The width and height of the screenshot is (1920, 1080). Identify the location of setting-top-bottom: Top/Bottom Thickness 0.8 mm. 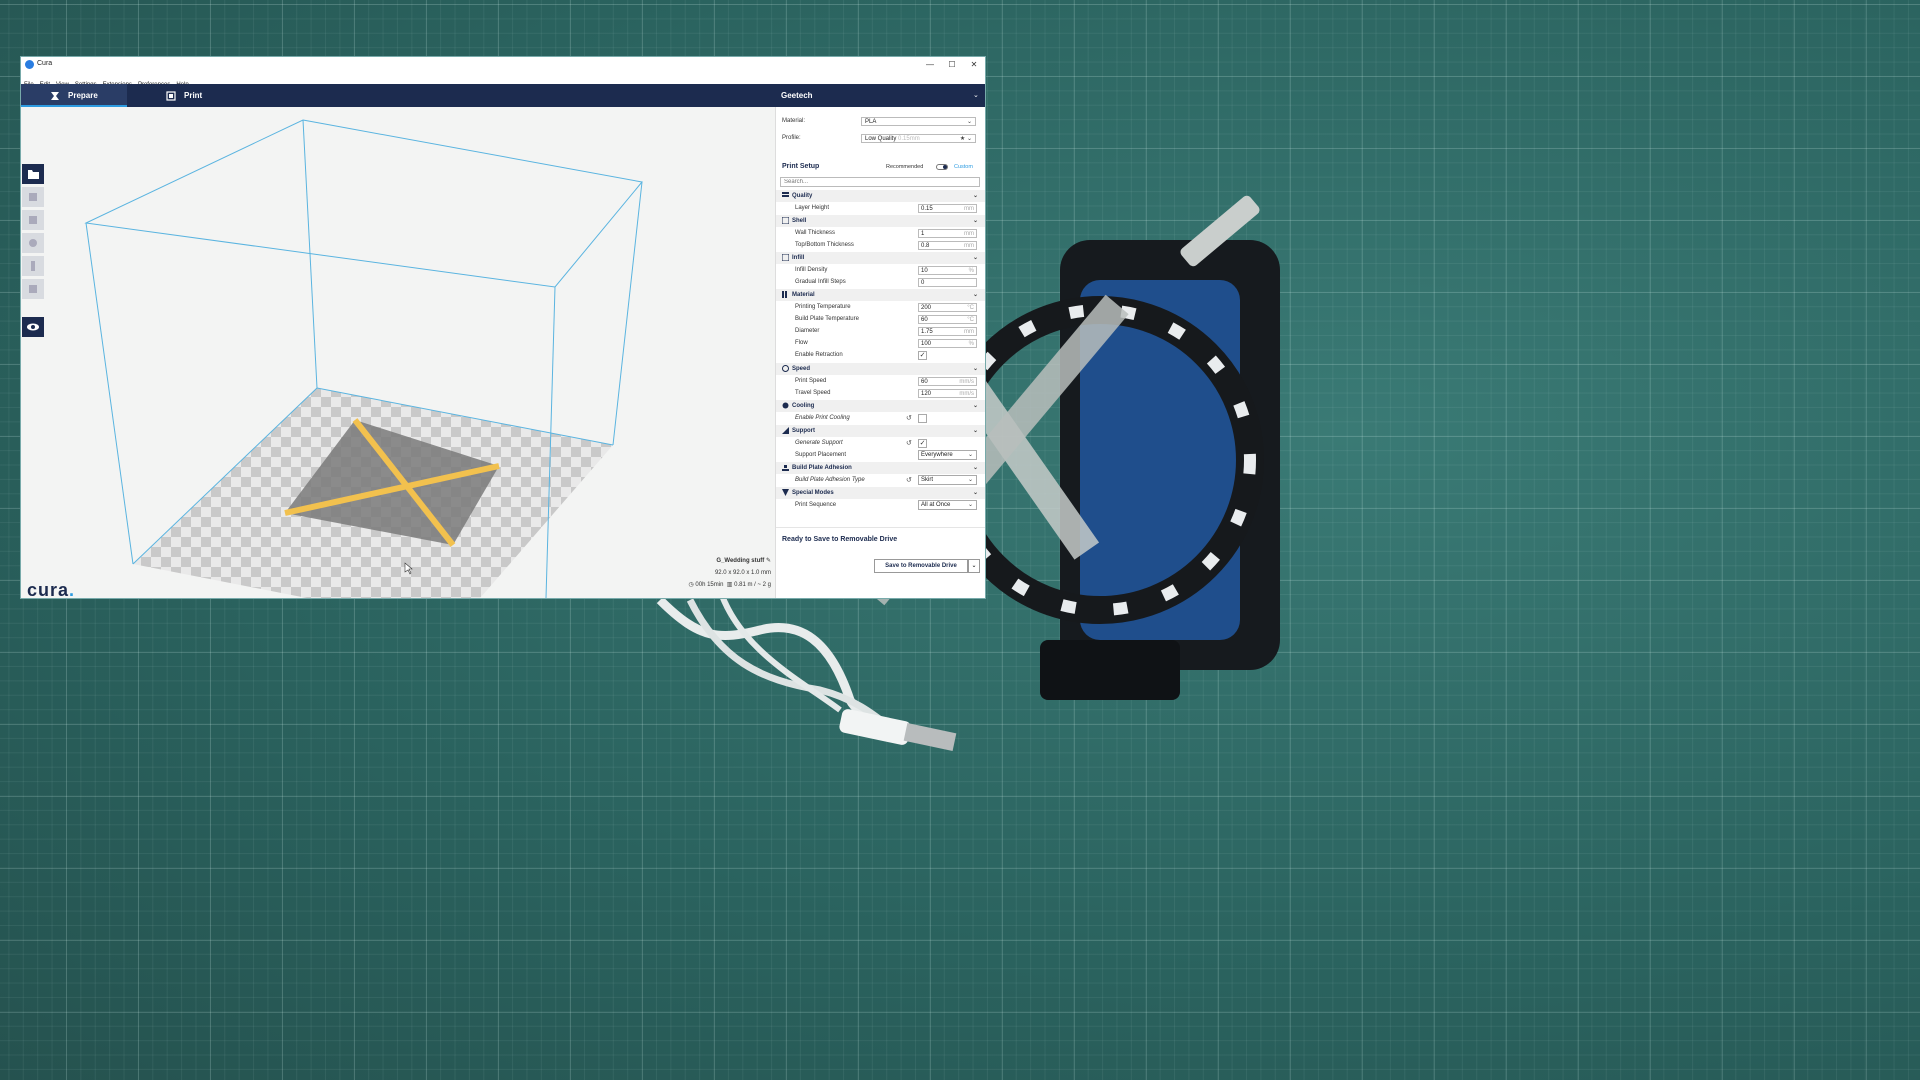
(880, 245).